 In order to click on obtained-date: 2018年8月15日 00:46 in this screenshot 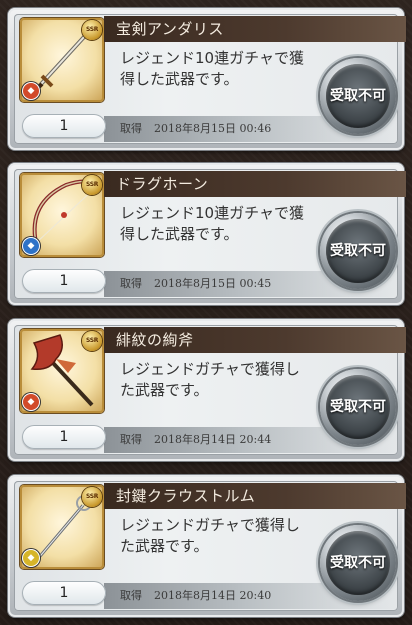, I will do `click(213, 128)`.